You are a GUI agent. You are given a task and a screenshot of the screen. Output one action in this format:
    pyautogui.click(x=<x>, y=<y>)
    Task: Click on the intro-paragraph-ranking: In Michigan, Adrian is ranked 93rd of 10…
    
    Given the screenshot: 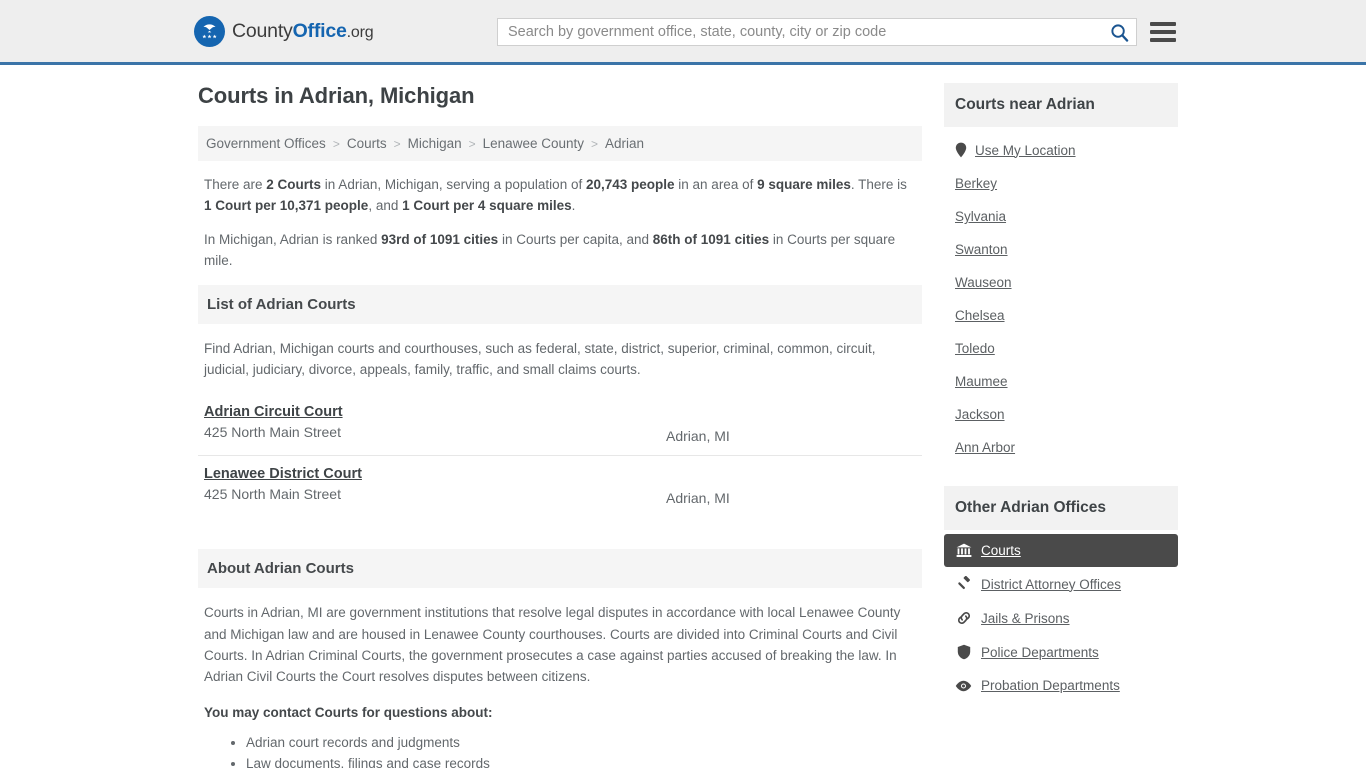 What is the action you would take?
    pyautogui.click(x=560, y=251)
    